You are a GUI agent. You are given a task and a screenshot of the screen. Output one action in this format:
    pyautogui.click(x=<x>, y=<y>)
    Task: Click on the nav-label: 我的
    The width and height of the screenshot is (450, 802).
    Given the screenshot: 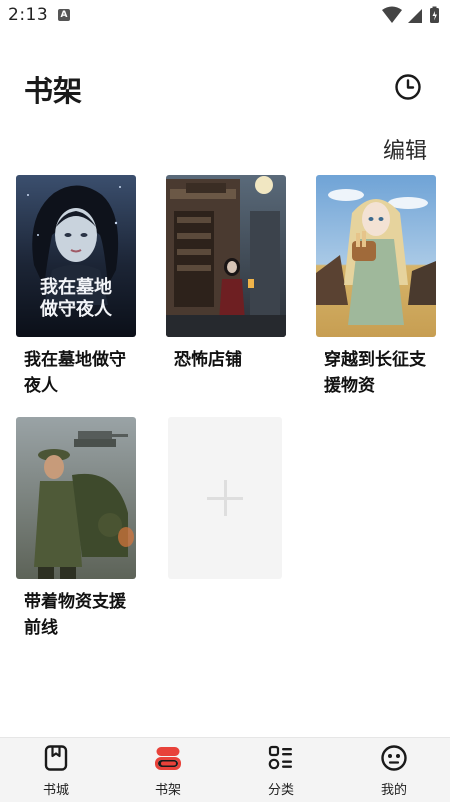 What is the action you would take?
    pyautogui.click(x=393, y=790)
    